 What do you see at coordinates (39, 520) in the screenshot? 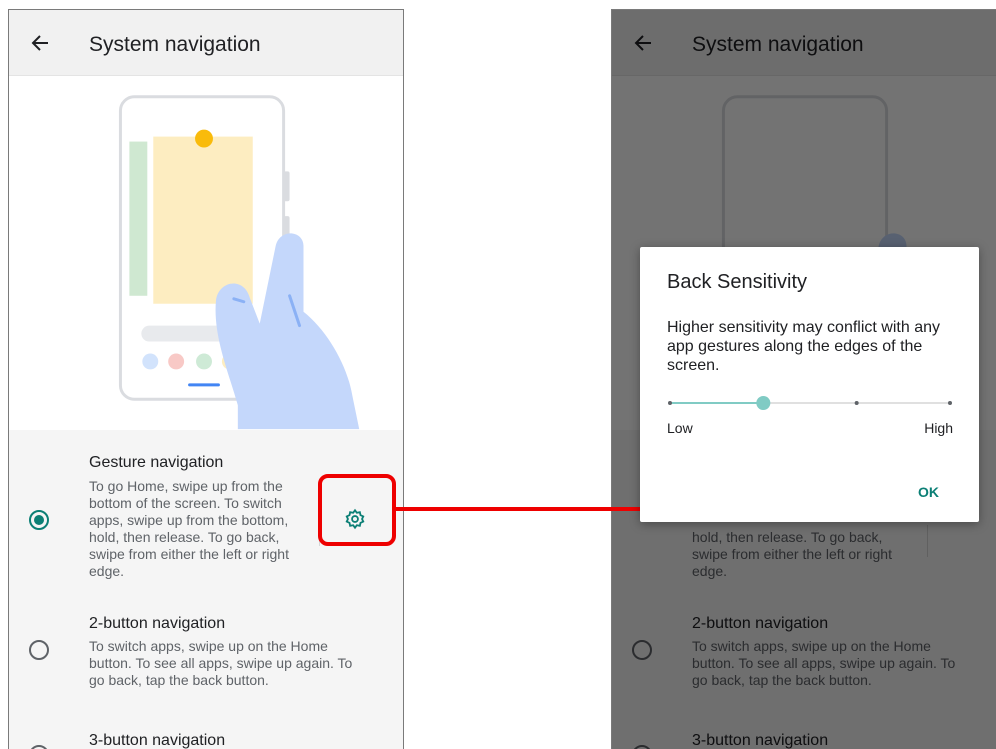
I see `radio-gesture-navigation` at bounding box center [39, 520].